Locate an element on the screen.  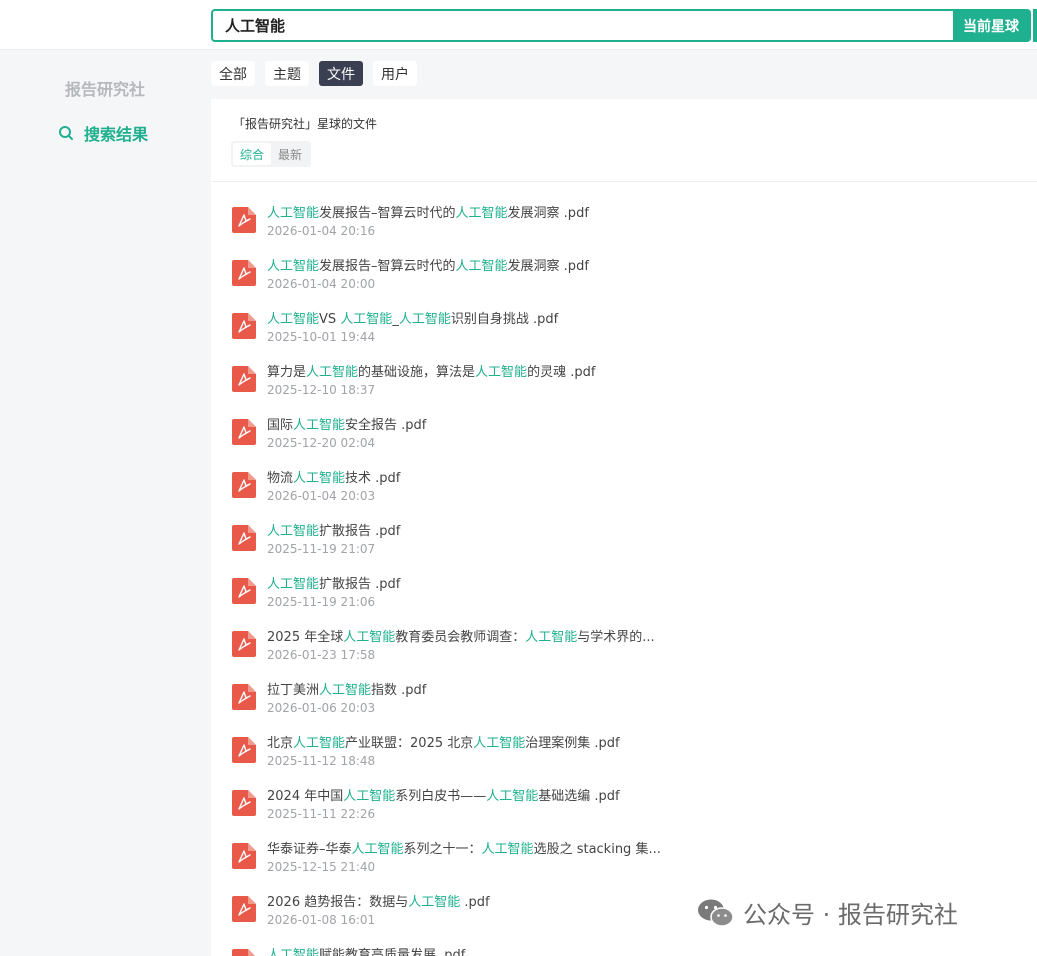
file-name: 算力是人工智能的基础设施，算法是人工智能的灵魂 .pdf is located at coordinates (431, 373).